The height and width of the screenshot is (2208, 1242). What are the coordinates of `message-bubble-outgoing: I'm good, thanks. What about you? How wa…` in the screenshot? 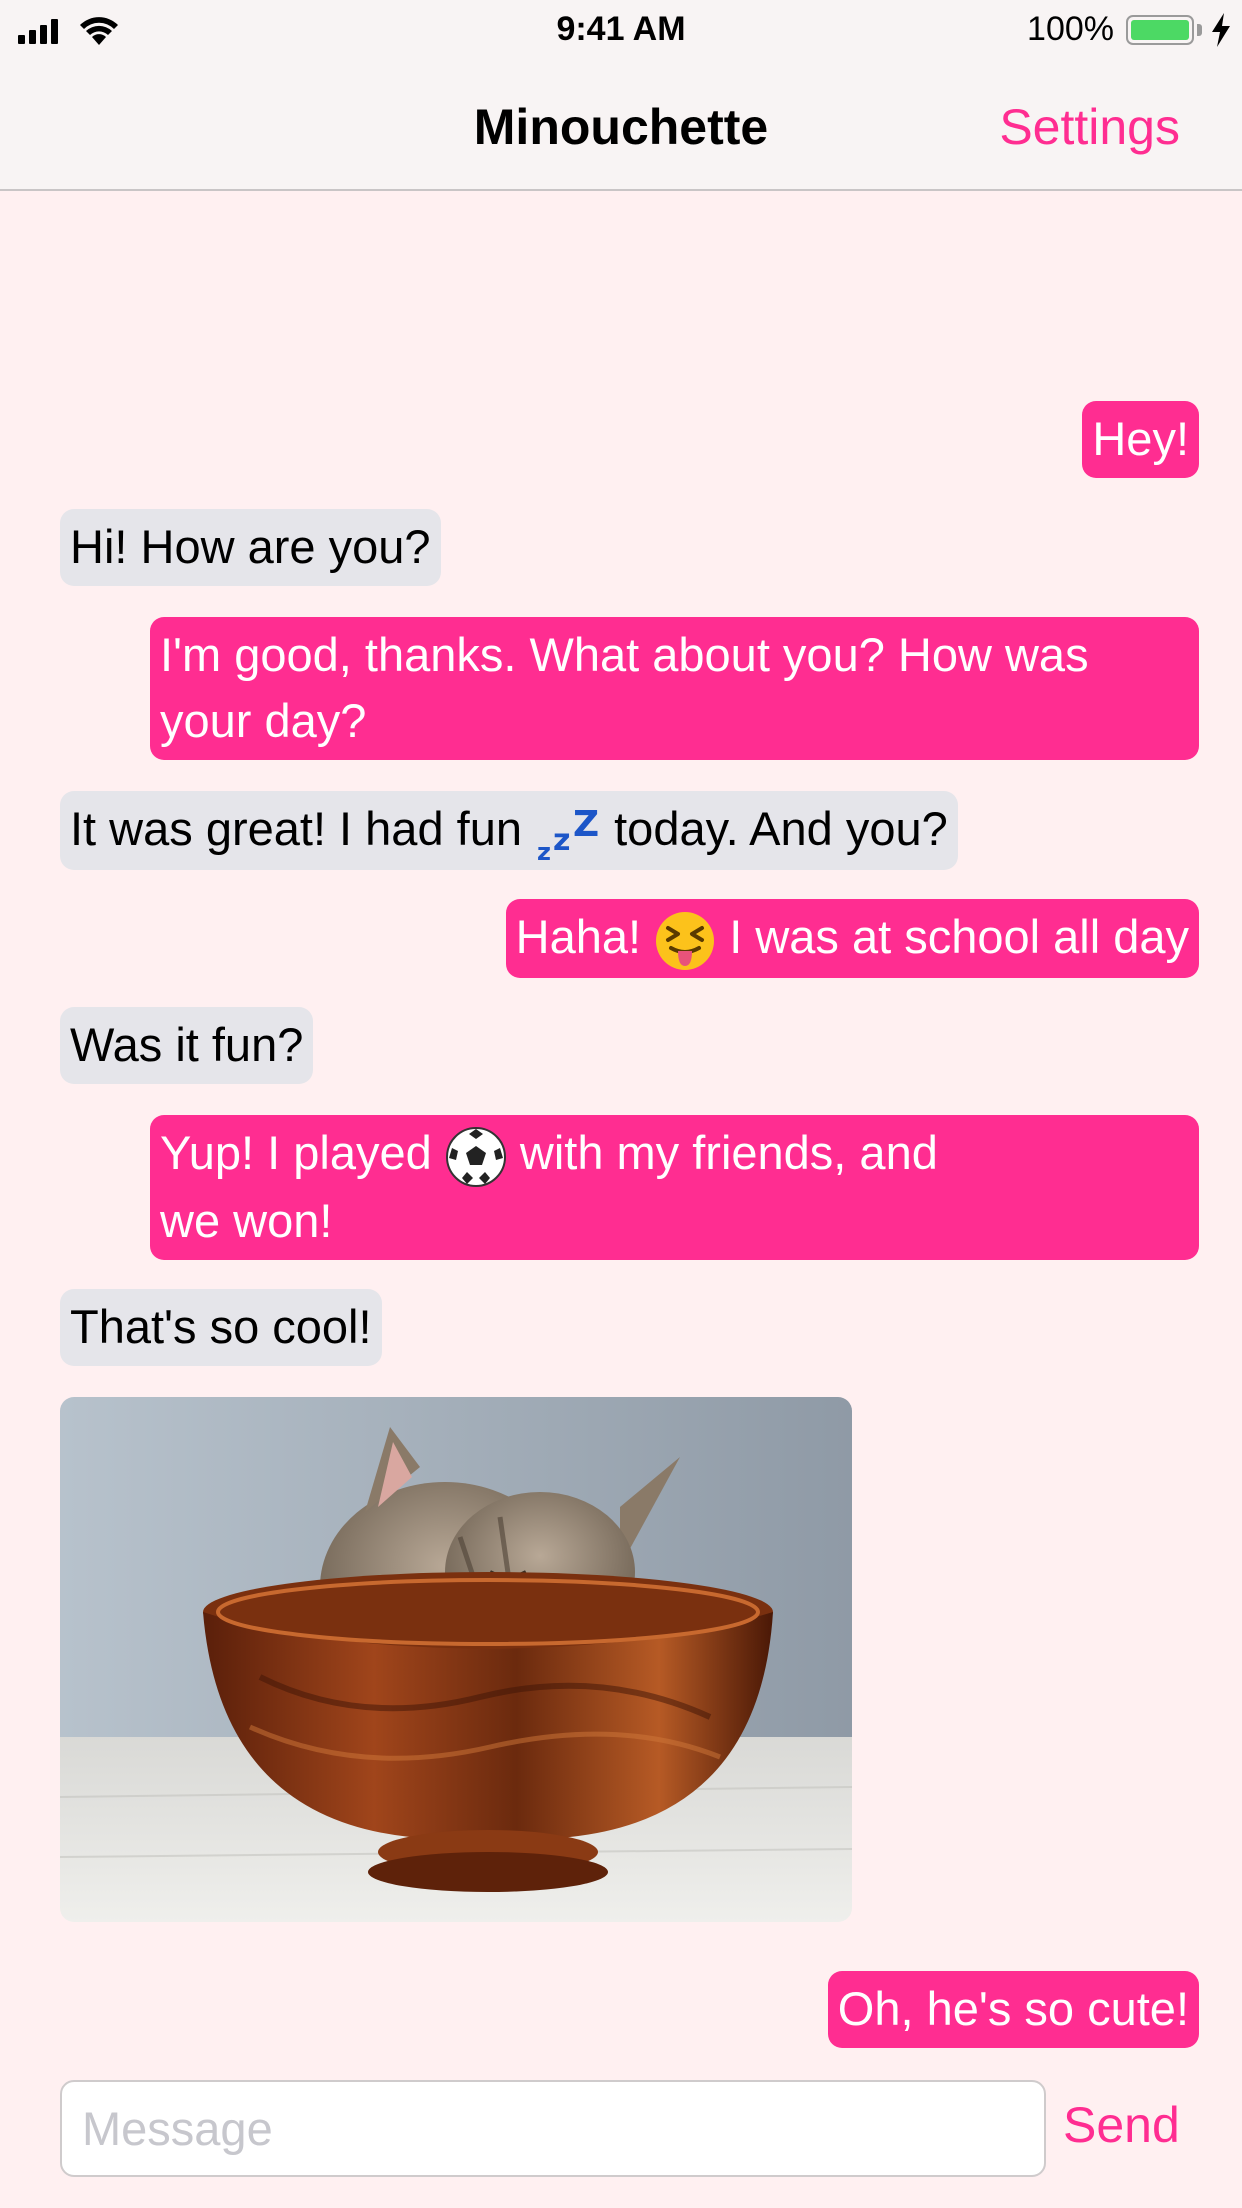 It's located at (674, 688).